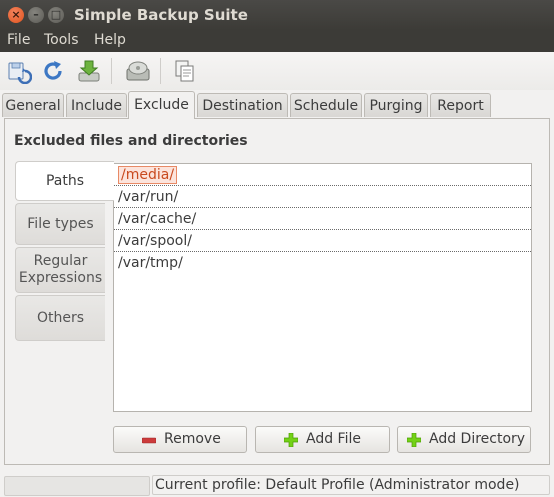 Image resolution: width=554 pixels, height=497 pixels. I want to click on menu-file: File, so click(18, 40).